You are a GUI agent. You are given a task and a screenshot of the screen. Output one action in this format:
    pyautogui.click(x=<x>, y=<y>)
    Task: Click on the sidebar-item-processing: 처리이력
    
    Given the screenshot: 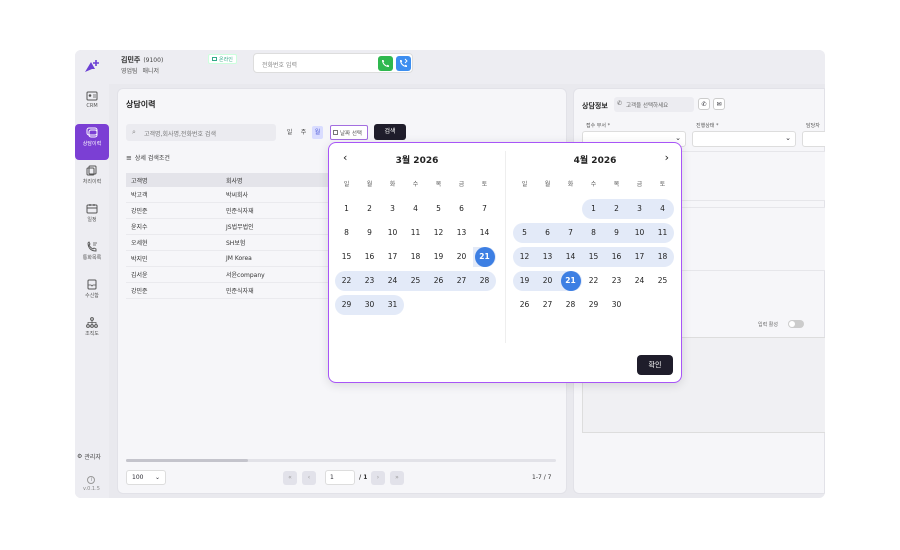 What is the action you would take?
    pyautogui.click(x=92, y=180)
    